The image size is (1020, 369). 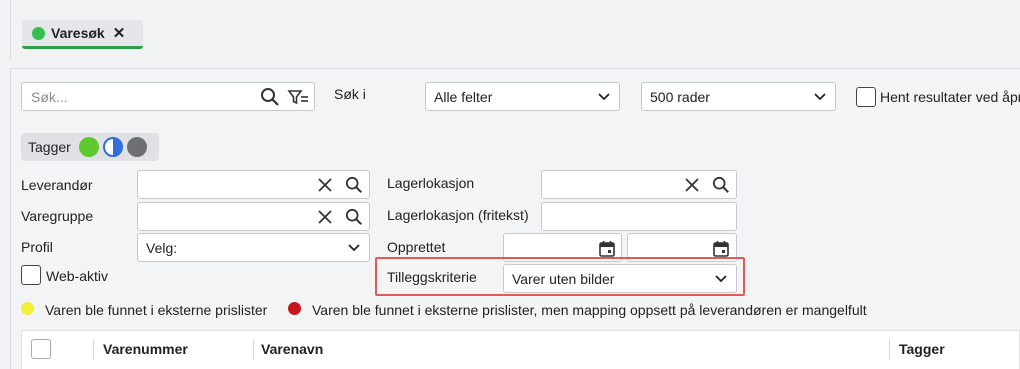 I want to click on supplier-label: Leverandør, so click(x=57, y=185).